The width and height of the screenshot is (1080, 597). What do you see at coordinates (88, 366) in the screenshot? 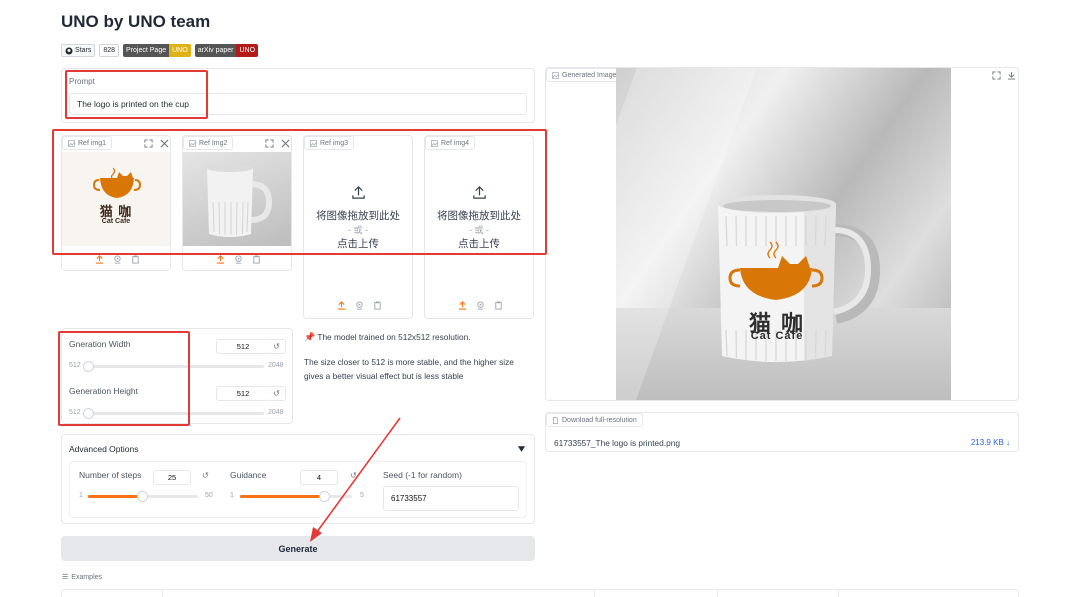
I see `width-slider-thumb` at bounding box center [88, 366].